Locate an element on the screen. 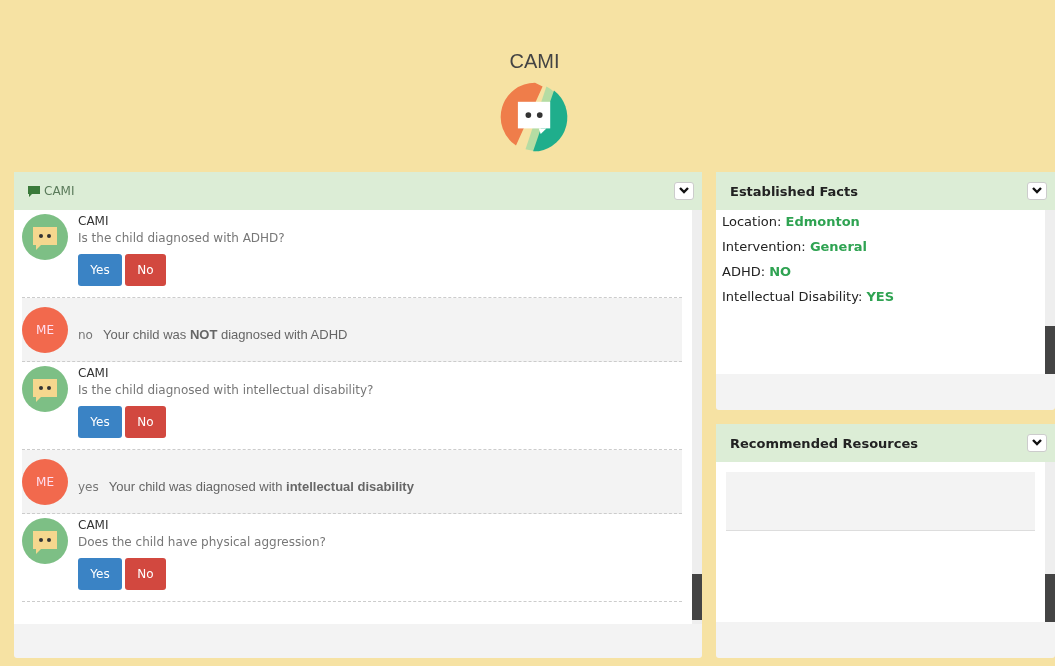 The height and width of the screenshot is (666, 1055). question-text: Is the child diagnosed with intellectual disability? is located at coordinates (226, 390).